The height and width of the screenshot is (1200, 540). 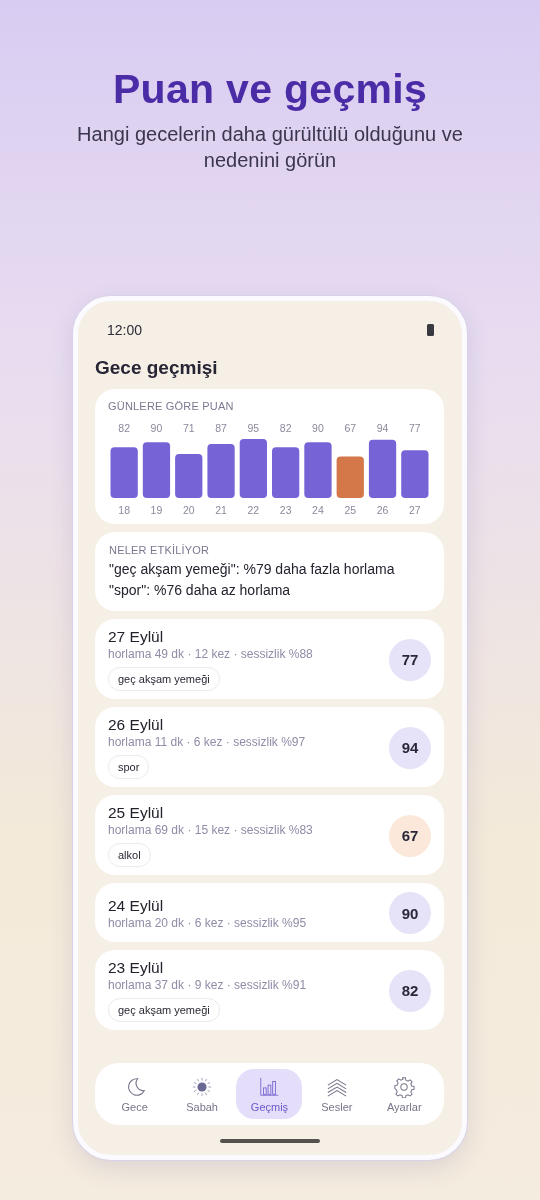 I want to click on bar-value-label: 87, so click(x=221, y=428).